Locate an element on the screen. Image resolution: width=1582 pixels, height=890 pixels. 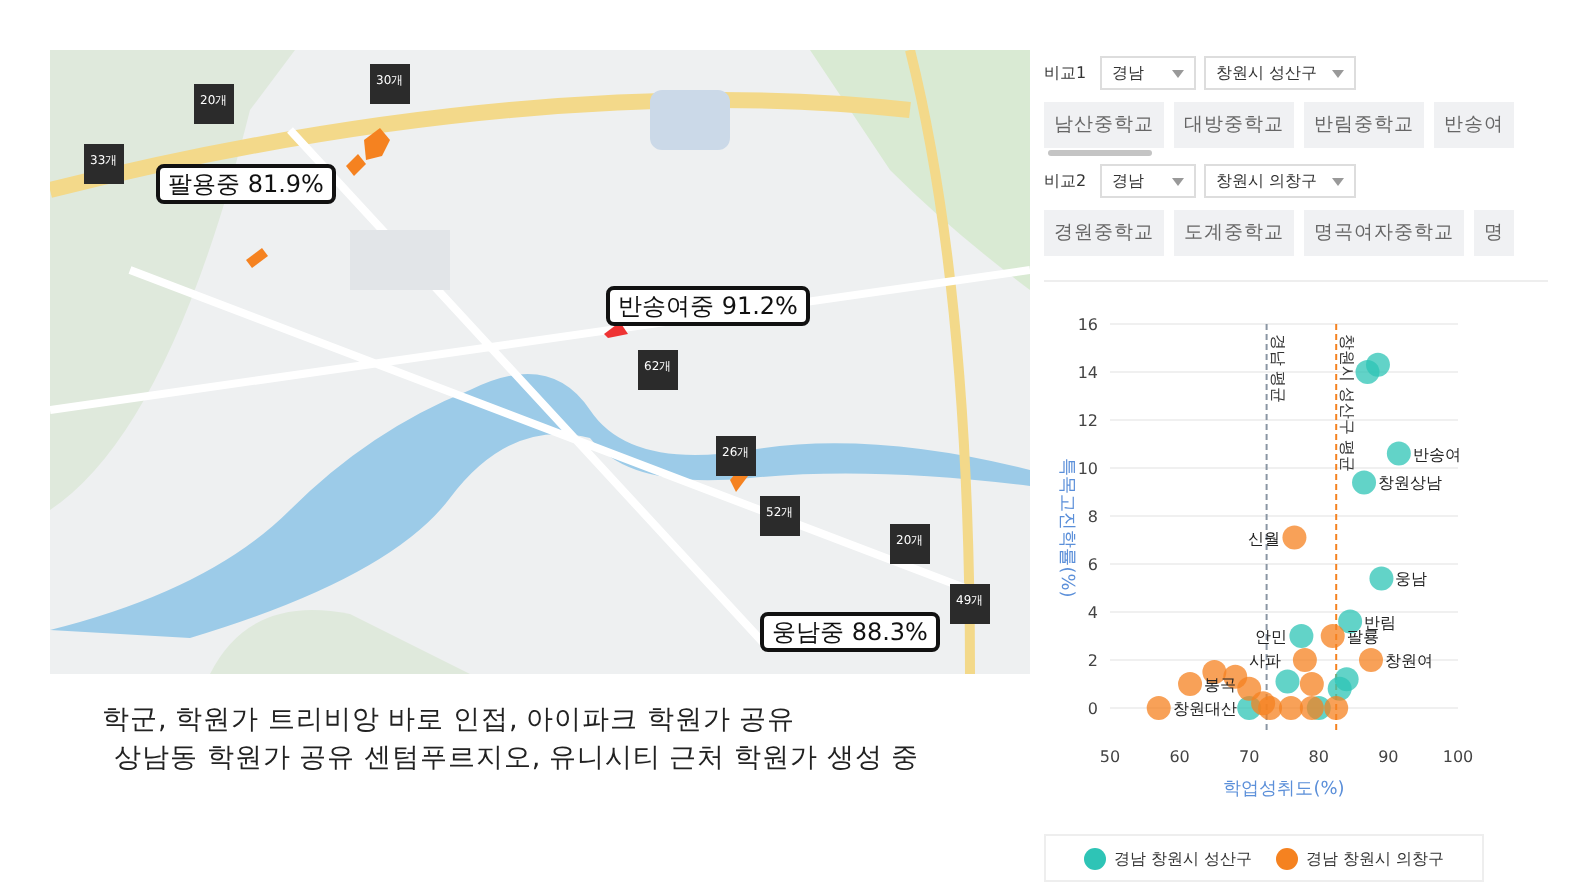
point-label: 창원여 is located at coordinates (1409, 661).